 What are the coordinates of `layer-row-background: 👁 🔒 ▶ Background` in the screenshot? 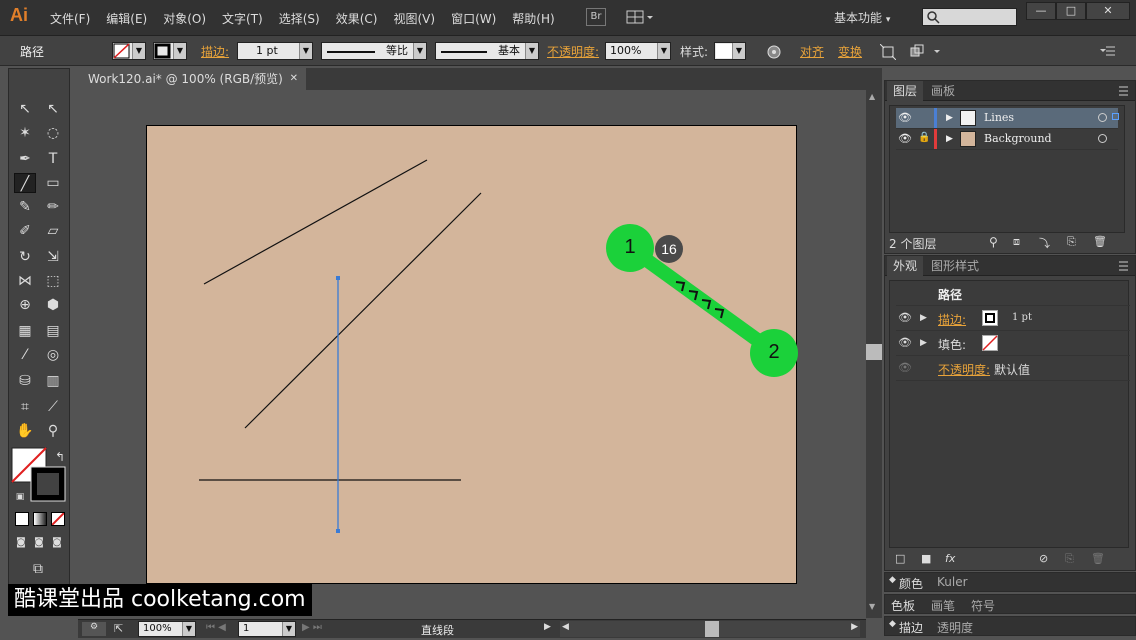 It's located at (1007, 139).